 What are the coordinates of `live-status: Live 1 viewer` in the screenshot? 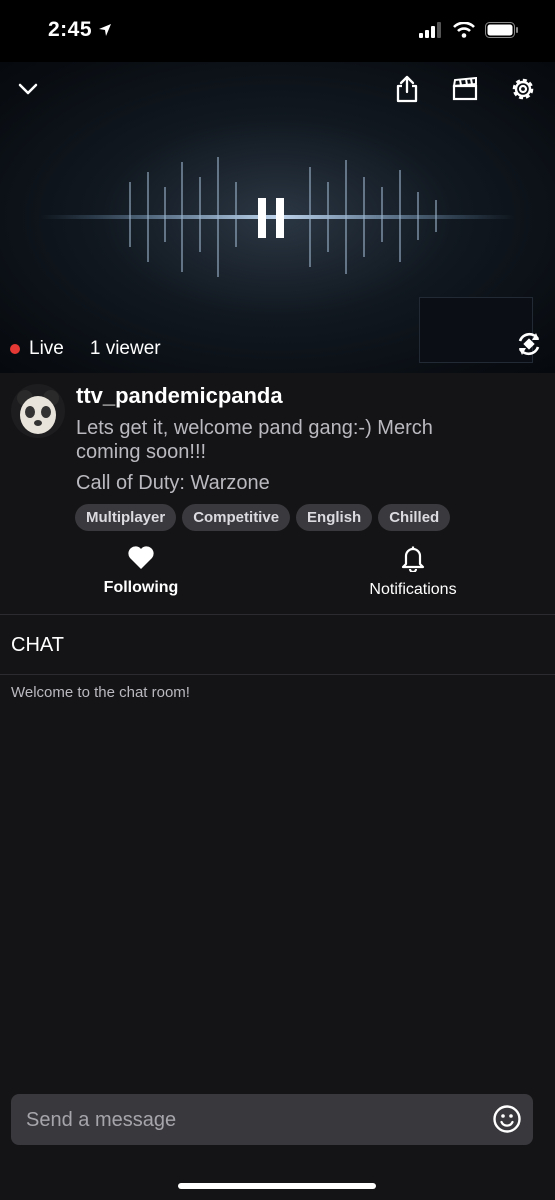 It's located at (85, 349).